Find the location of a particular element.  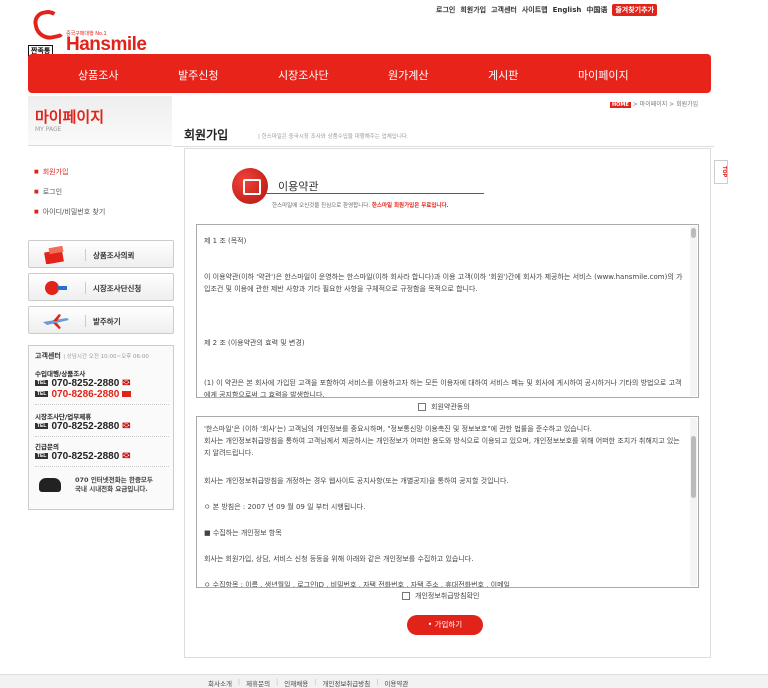

nav-item-order-request: 발주신청 is located at coordinates (198, 75).